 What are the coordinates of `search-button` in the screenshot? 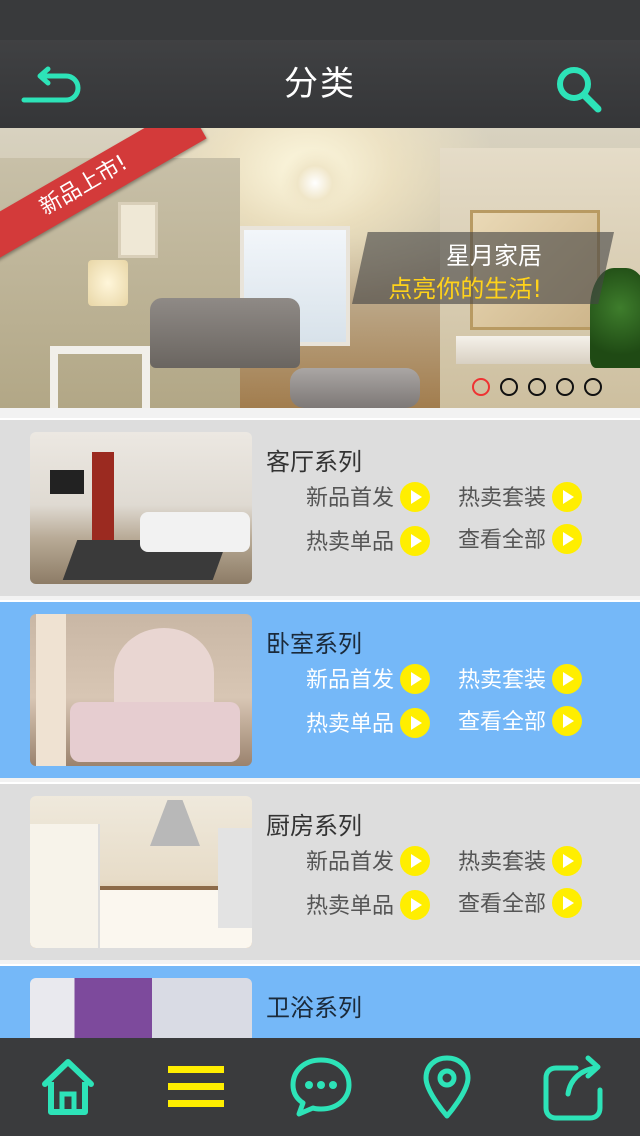 It's located at (580, 90).